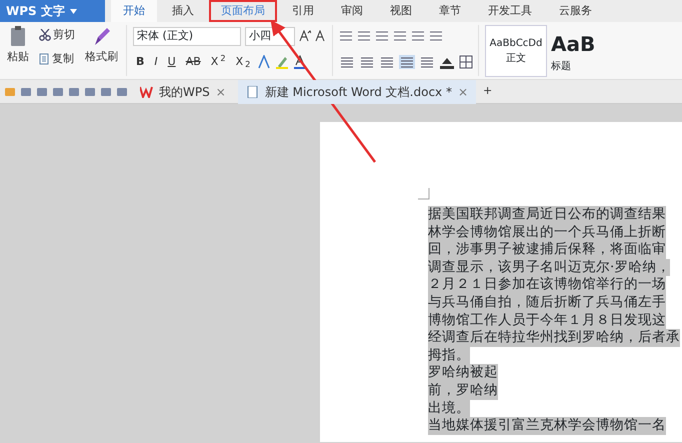  What do you see at coordinates (450, 11) in the screenshot?
I see `ribbon-tab: 章节` at bounding box center [450, 11].